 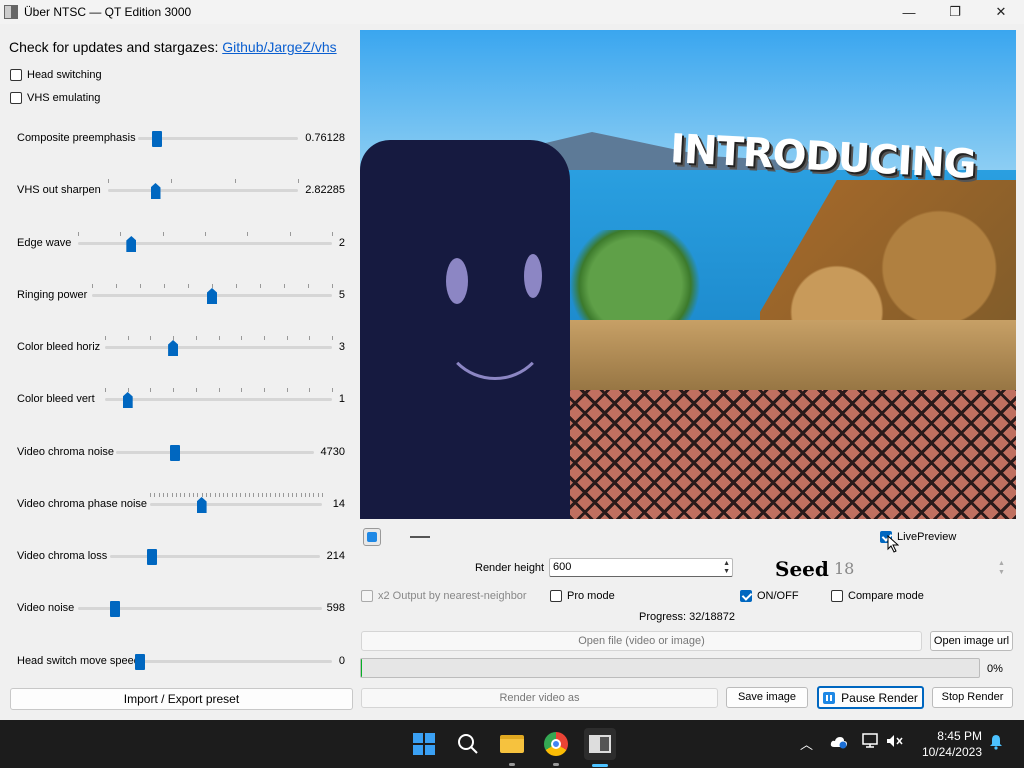 What do you see at coordinates (56, 75) in the screenshot?
I see `head-switching-checkbox-row: Head switching` at bounding box center [56, 75].